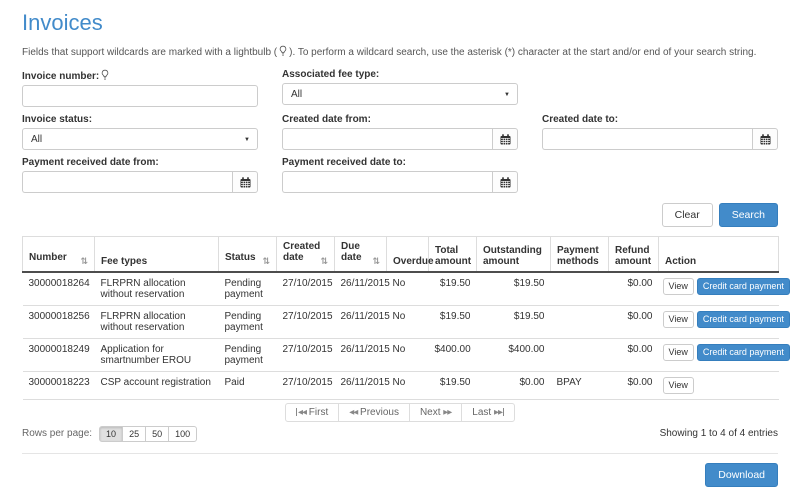 The height and width of the screenshot is (487, 800). I want to click on invoice-status-label: Invoice status:, so click(57, 119).